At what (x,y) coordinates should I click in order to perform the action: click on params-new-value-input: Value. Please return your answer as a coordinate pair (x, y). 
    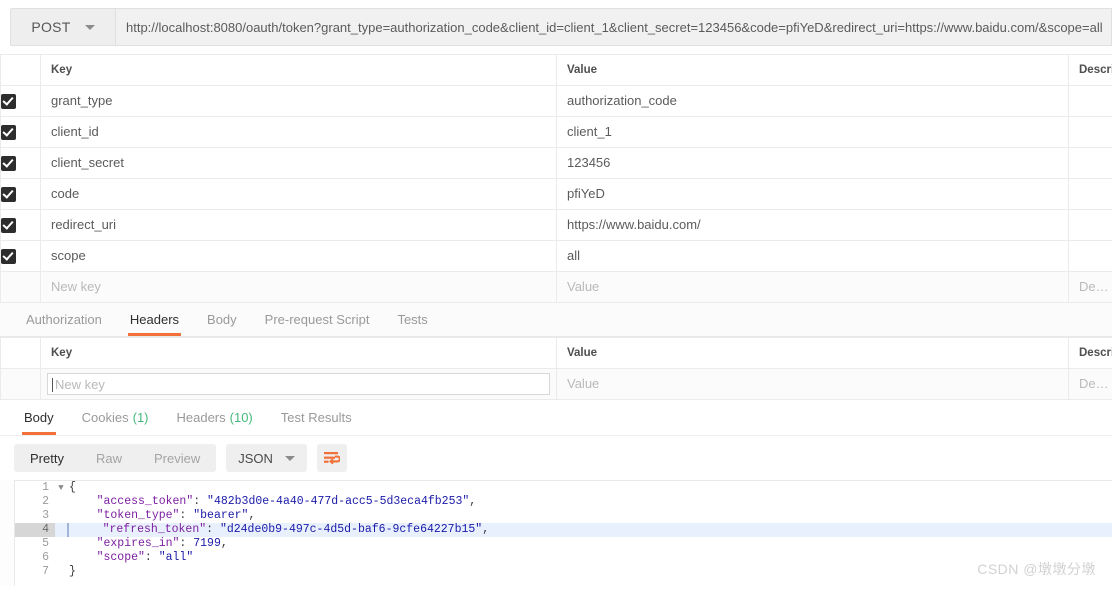
    Looking at the image, I should click on (812, 287).